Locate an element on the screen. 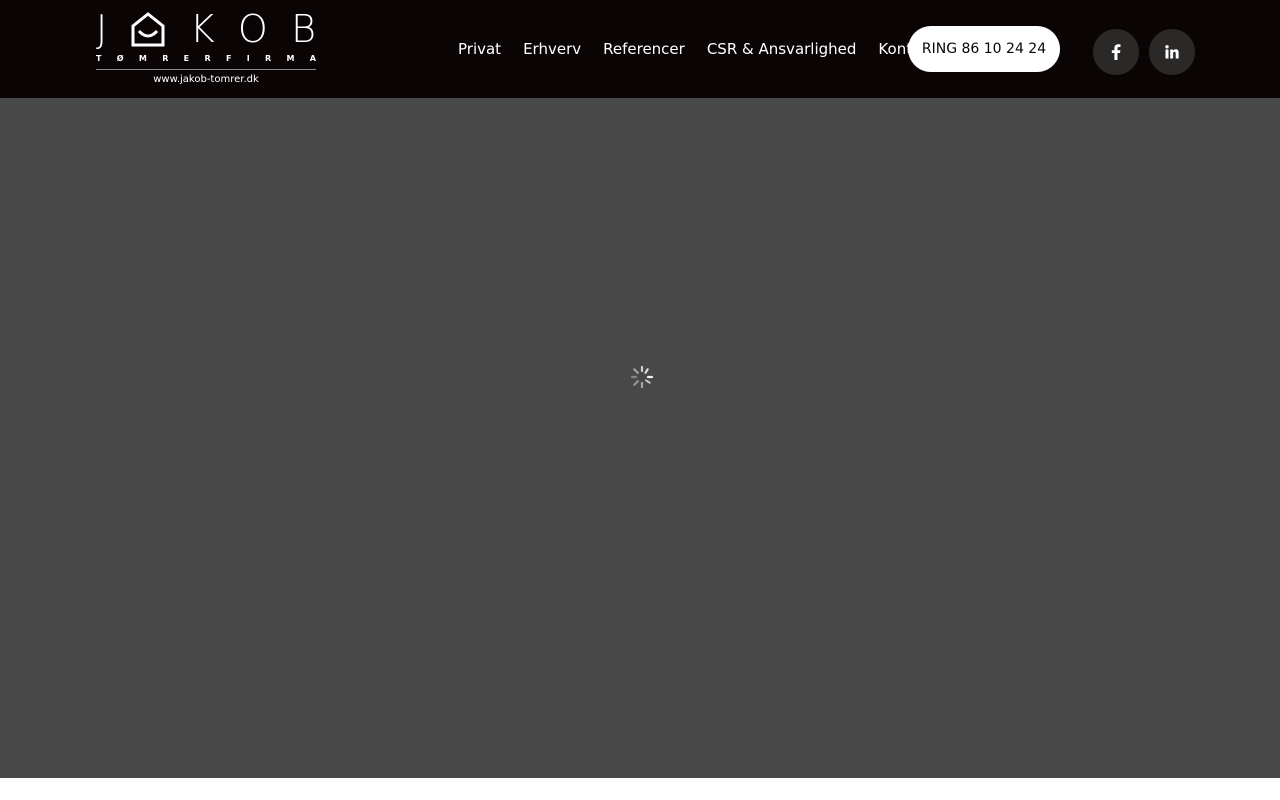 This screenshot has width=1280, height=800. logo-letter-k: K is located at coordinates (202, 29).